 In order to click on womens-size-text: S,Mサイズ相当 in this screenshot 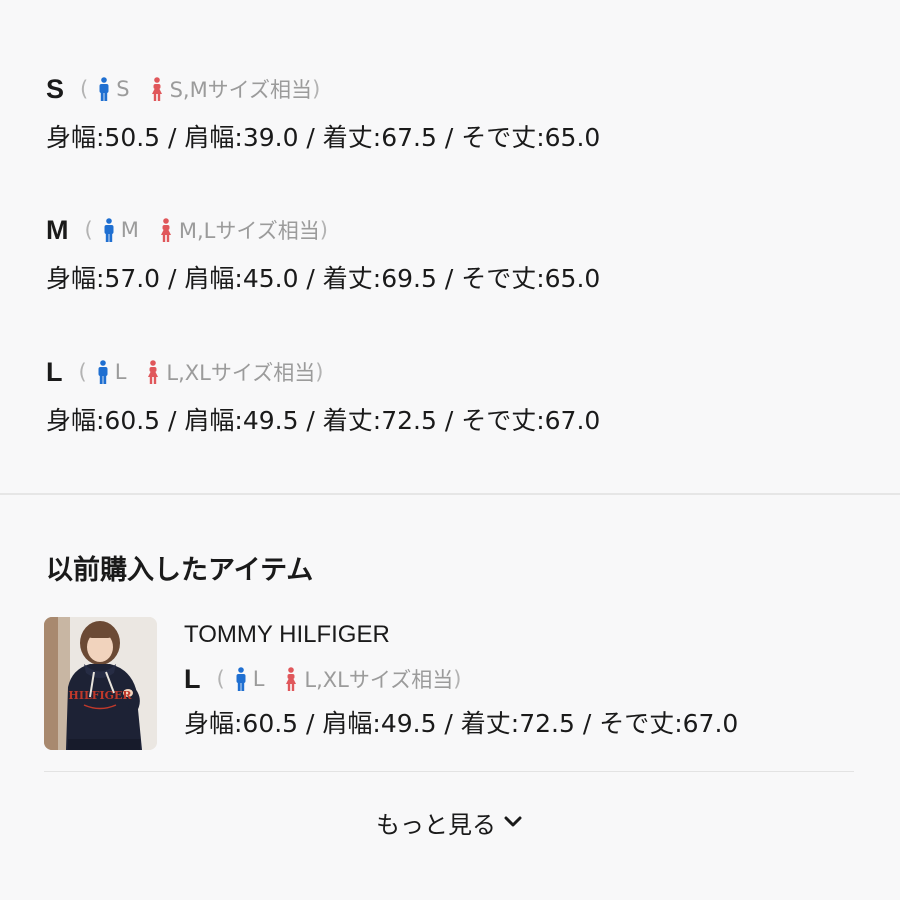, I will do `click(241, 90)`.